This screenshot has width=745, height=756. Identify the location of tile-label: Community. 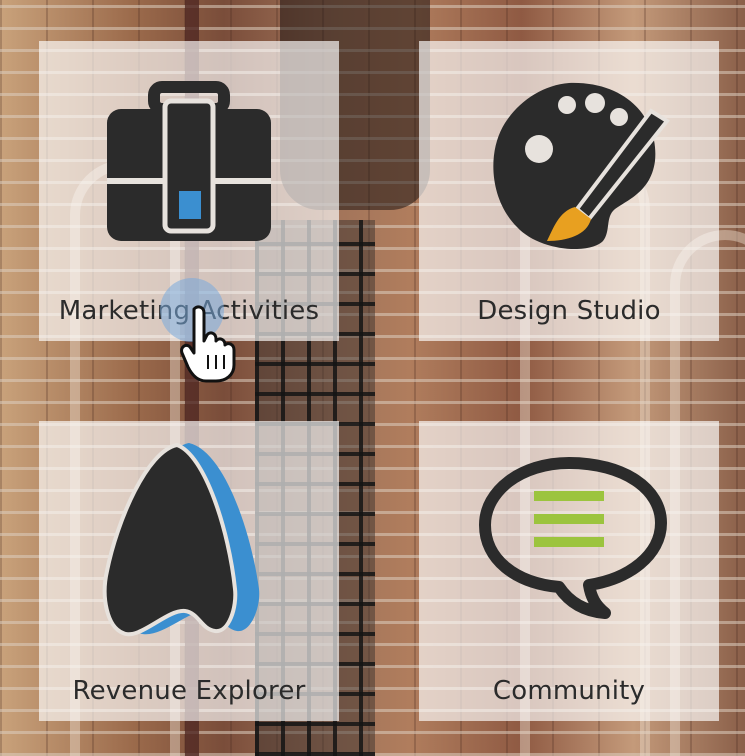
(569, 691).